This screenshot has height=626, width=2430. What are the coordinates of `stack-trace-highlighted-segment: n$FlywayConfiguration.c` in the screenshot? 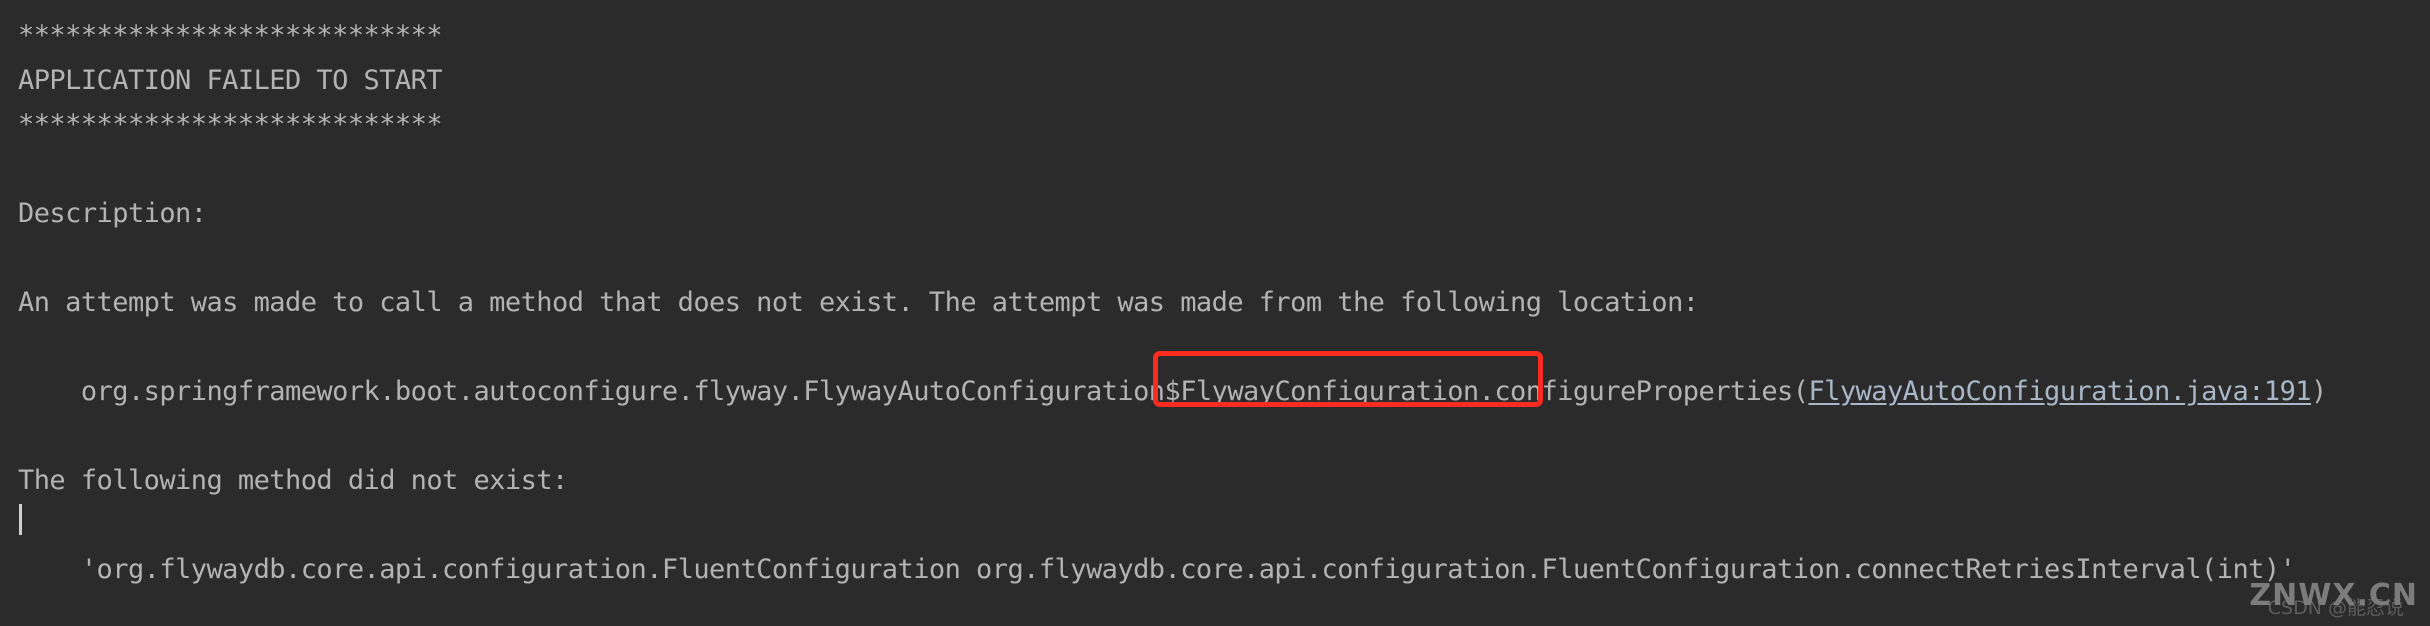 It's located at (1329, 391).